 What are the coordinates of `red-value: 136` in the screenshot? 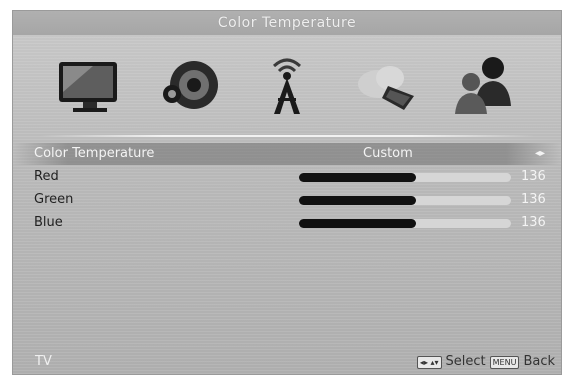 It's located at (533, 176).